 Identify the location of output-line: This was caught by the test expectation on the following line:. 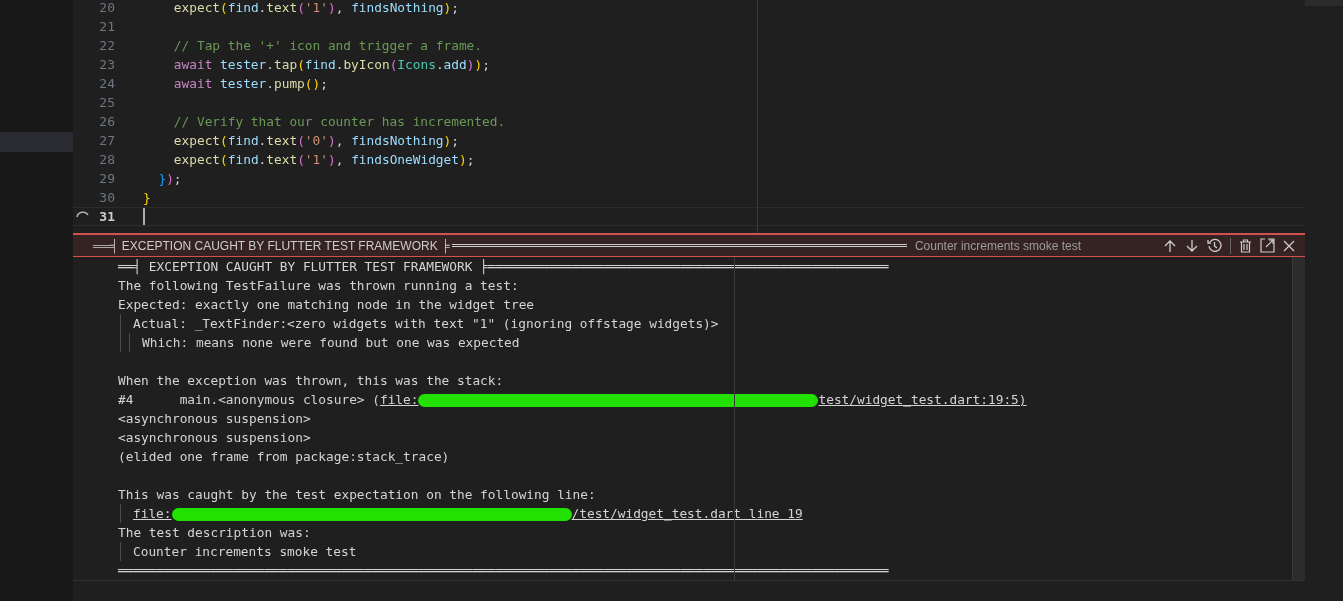
(357, 495).